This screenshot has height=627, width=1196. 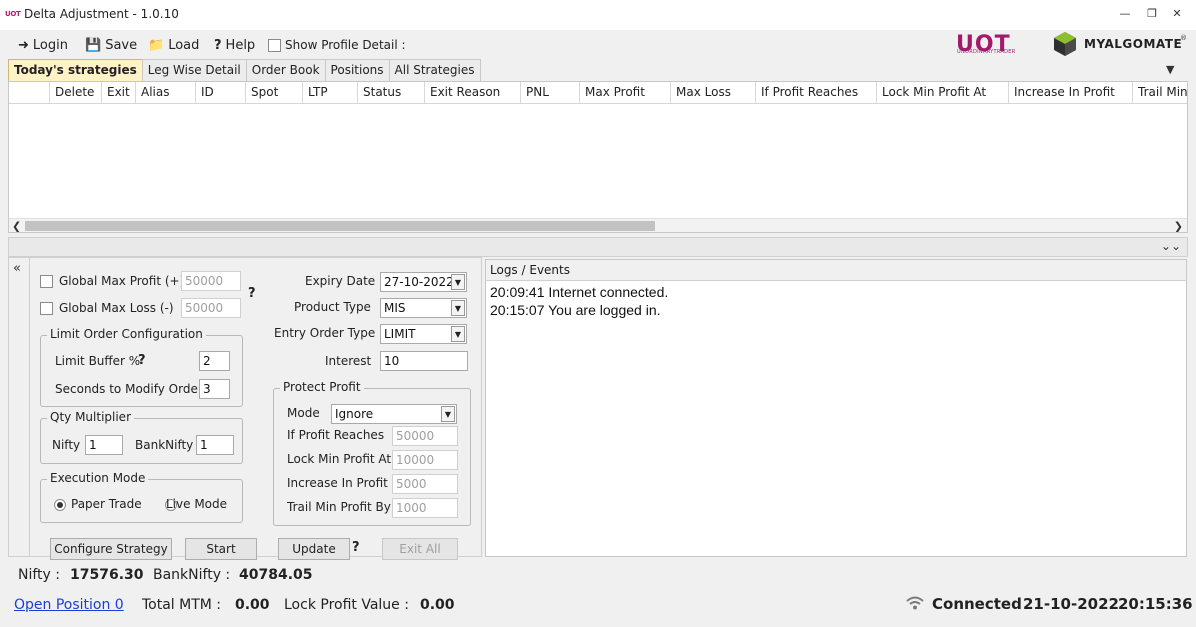 What do you see at coordinates (434, 70) in the screenshot?
I see `tab-all-strategies: All Strategies` at bounding box center [434, 70].